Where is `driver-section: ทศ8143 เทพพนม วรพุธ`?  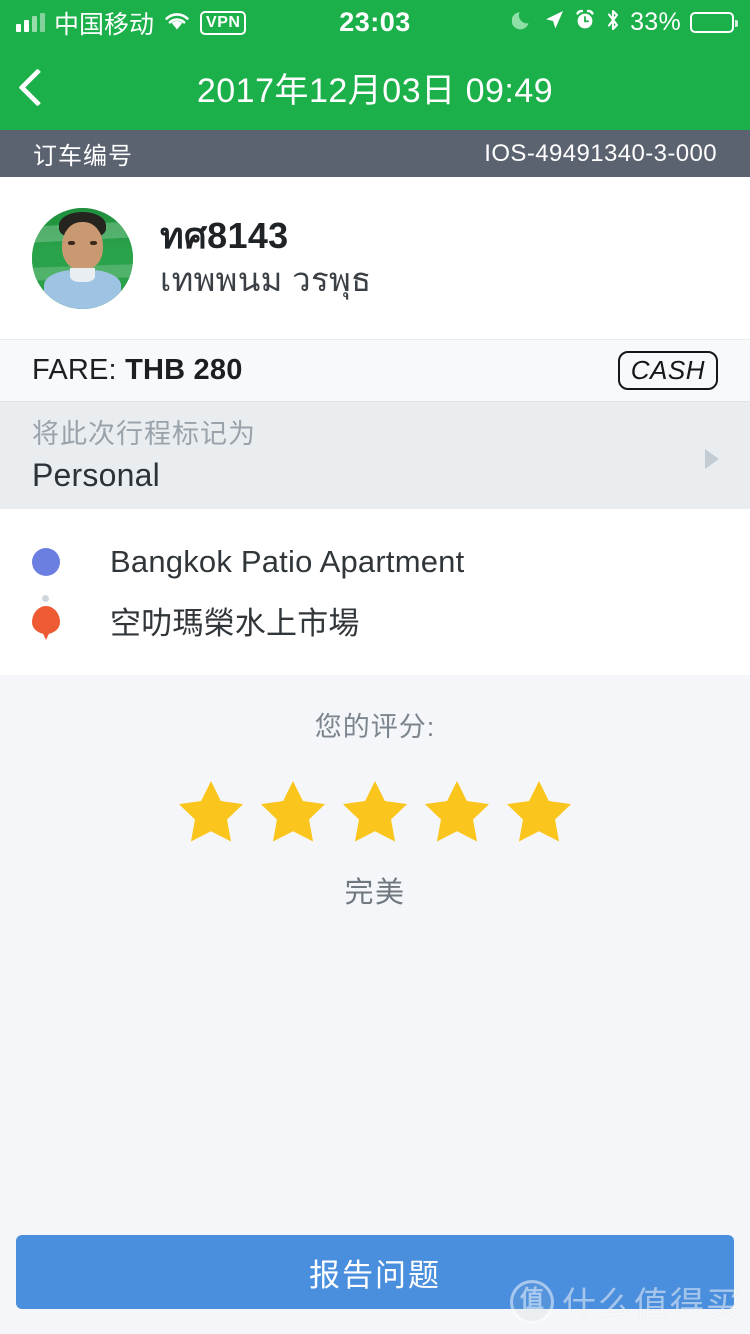
driver-section: ทศ8143 เทพพนม วรพุธ is located at coordinates (375, 258).